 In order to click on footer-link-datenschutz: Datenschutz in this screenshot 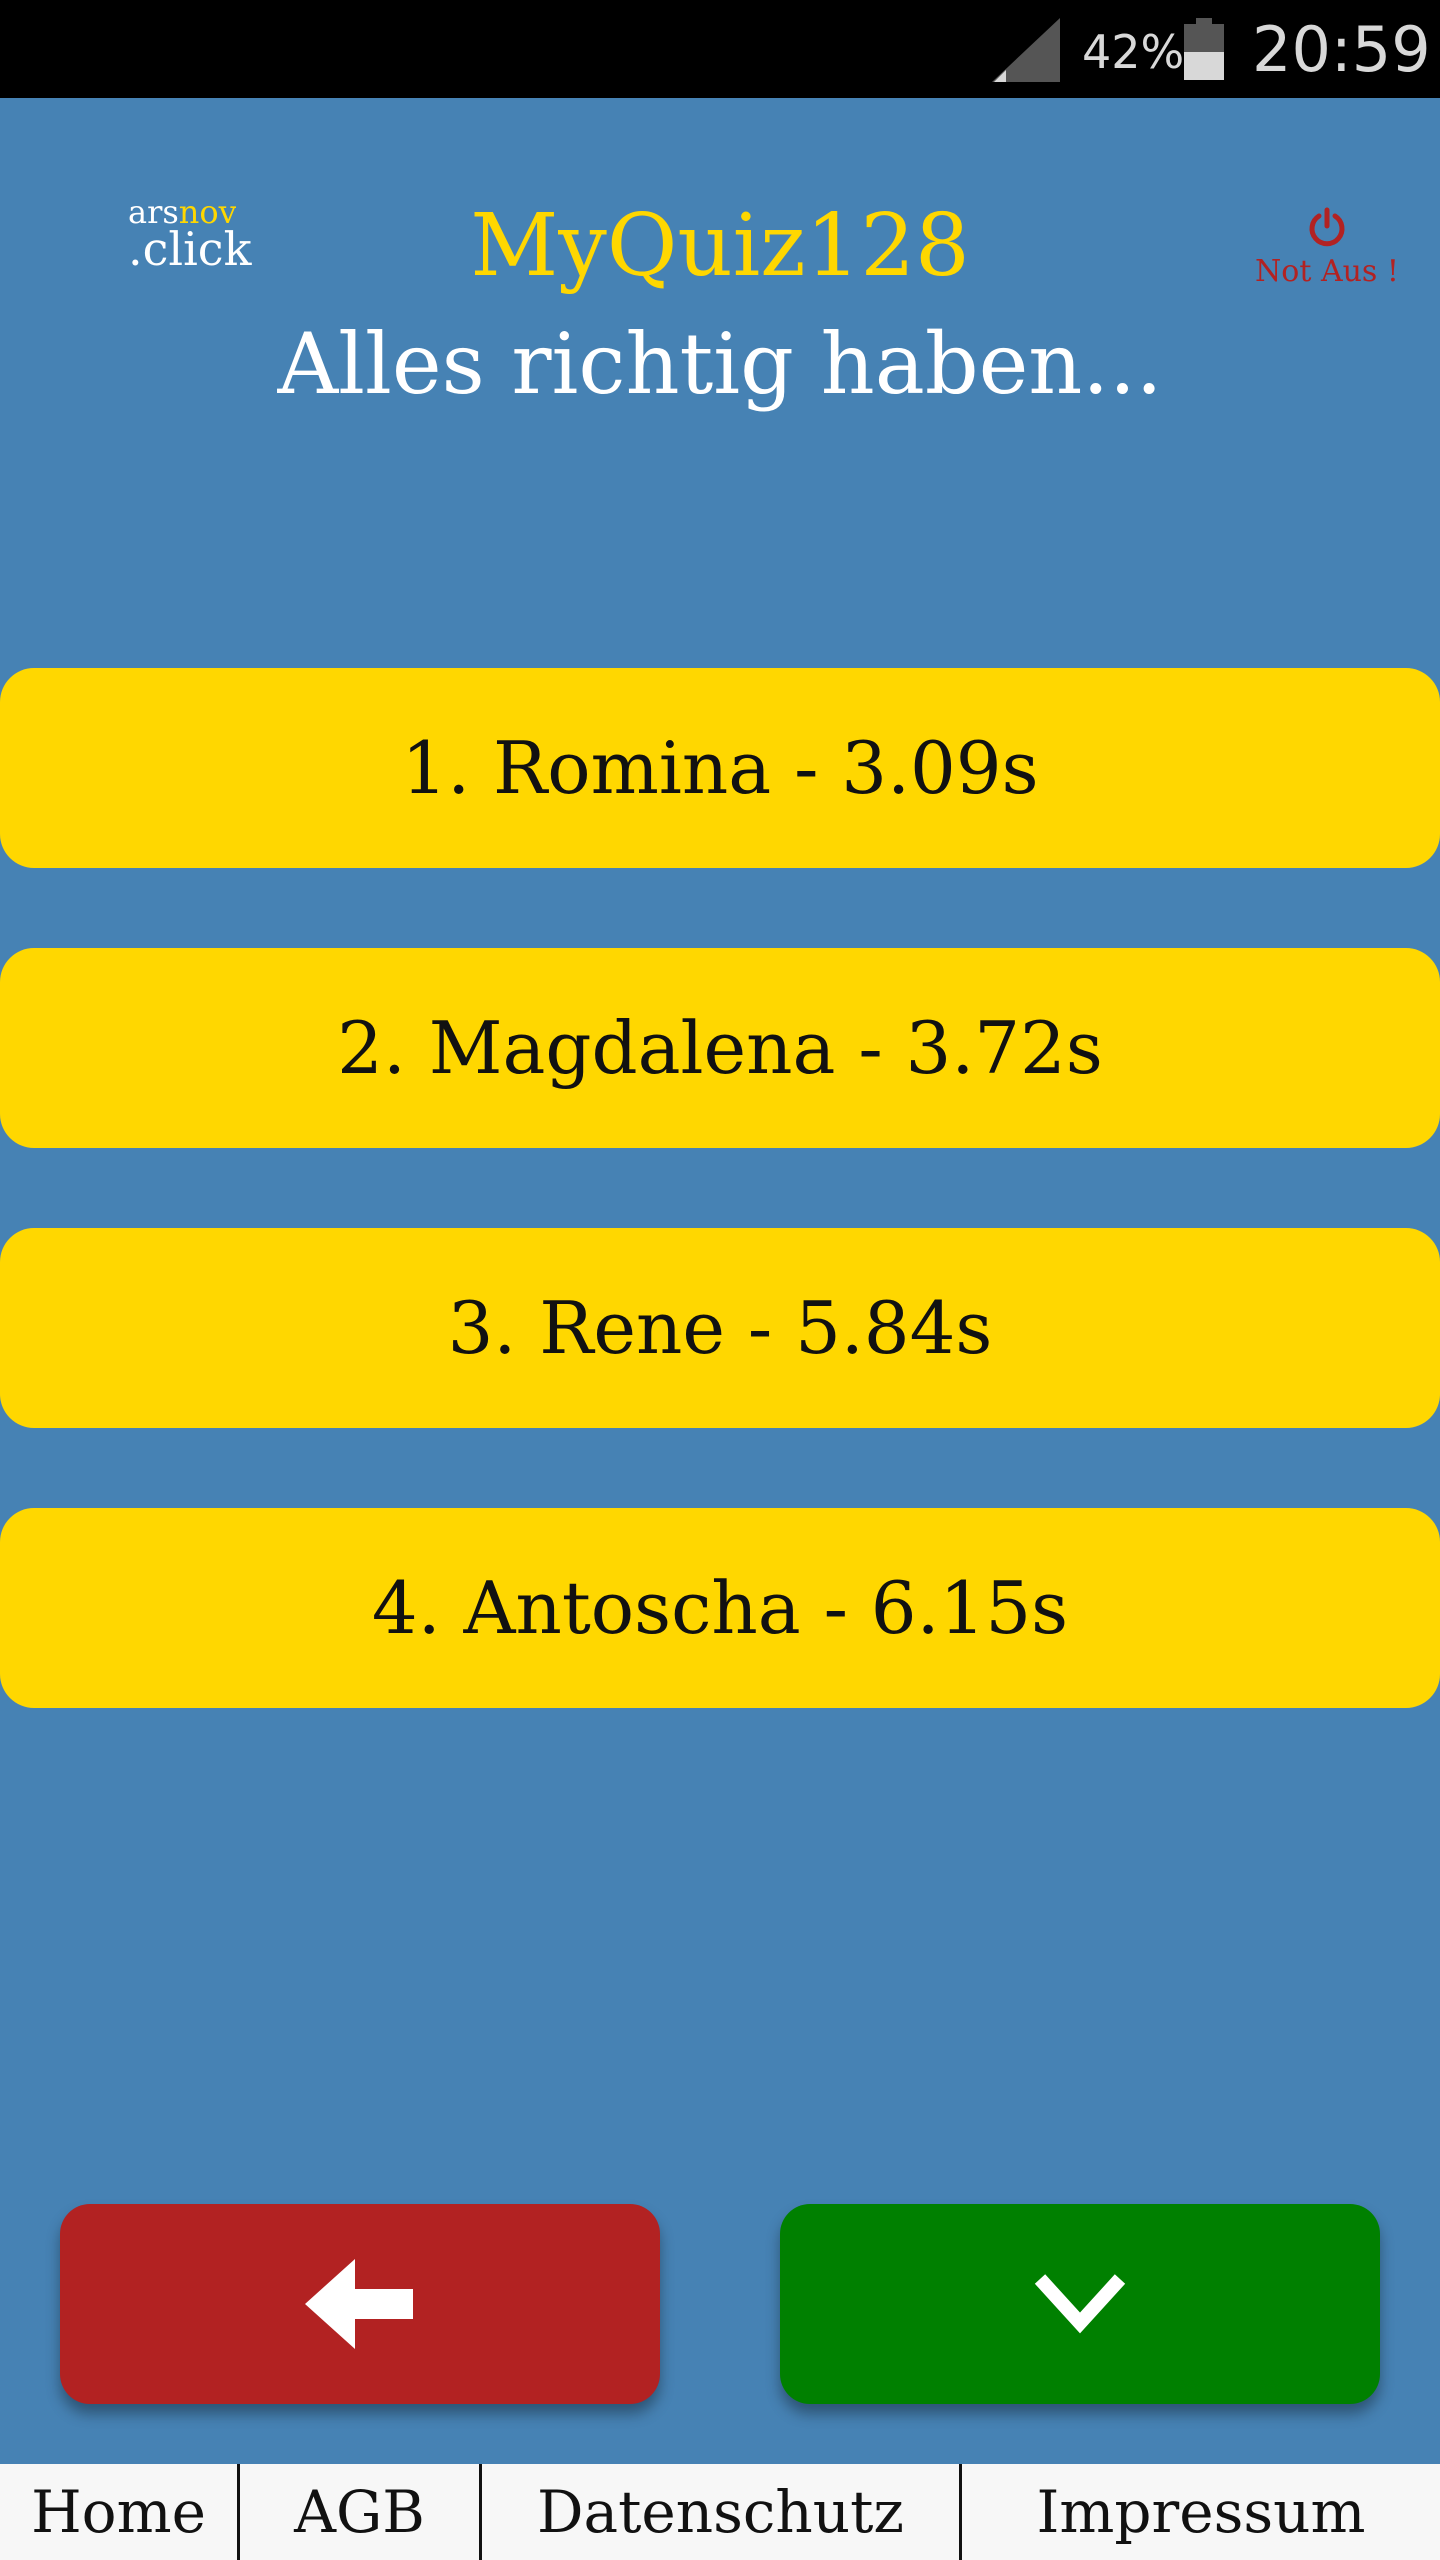, I will do `click(722, 2512)`.